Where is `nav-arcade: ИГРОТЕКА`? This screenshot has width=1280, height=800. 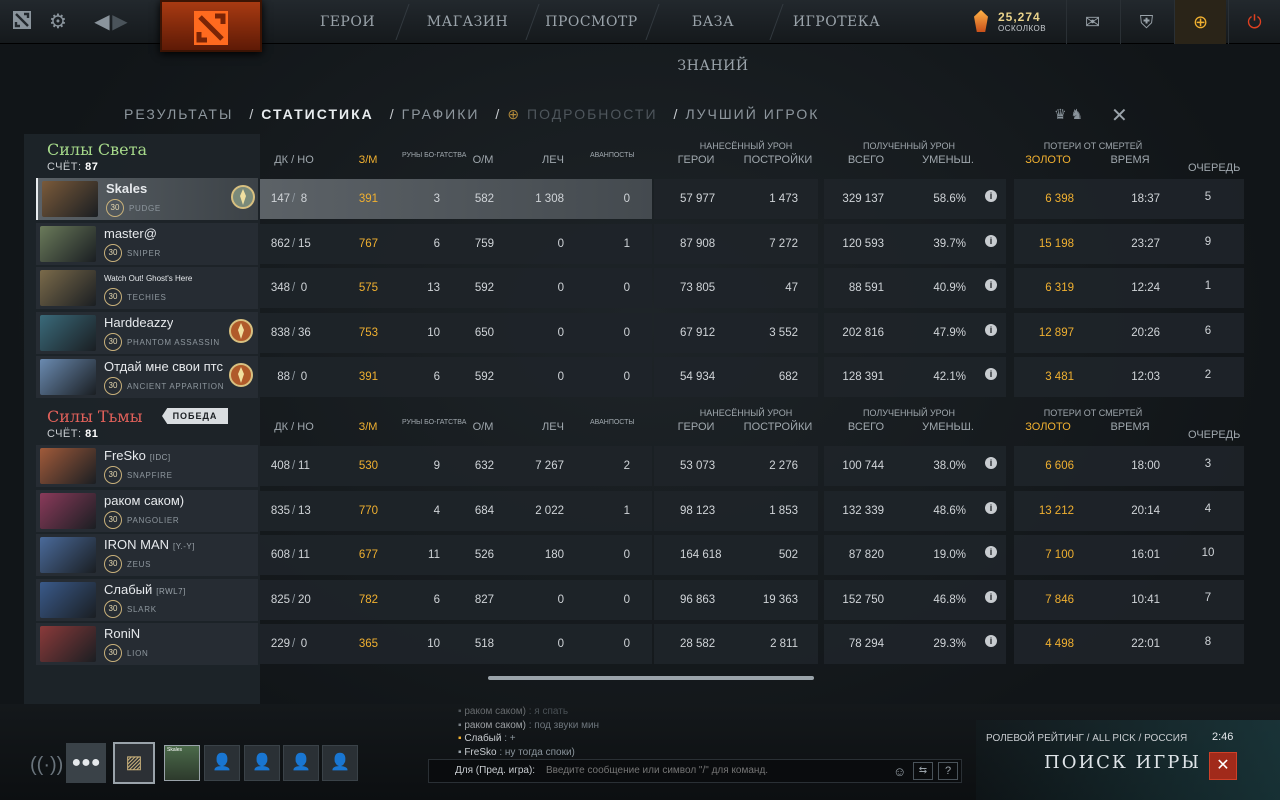 nav-arcade: ИГРОТЕКА is located at coordinates (836, 22).